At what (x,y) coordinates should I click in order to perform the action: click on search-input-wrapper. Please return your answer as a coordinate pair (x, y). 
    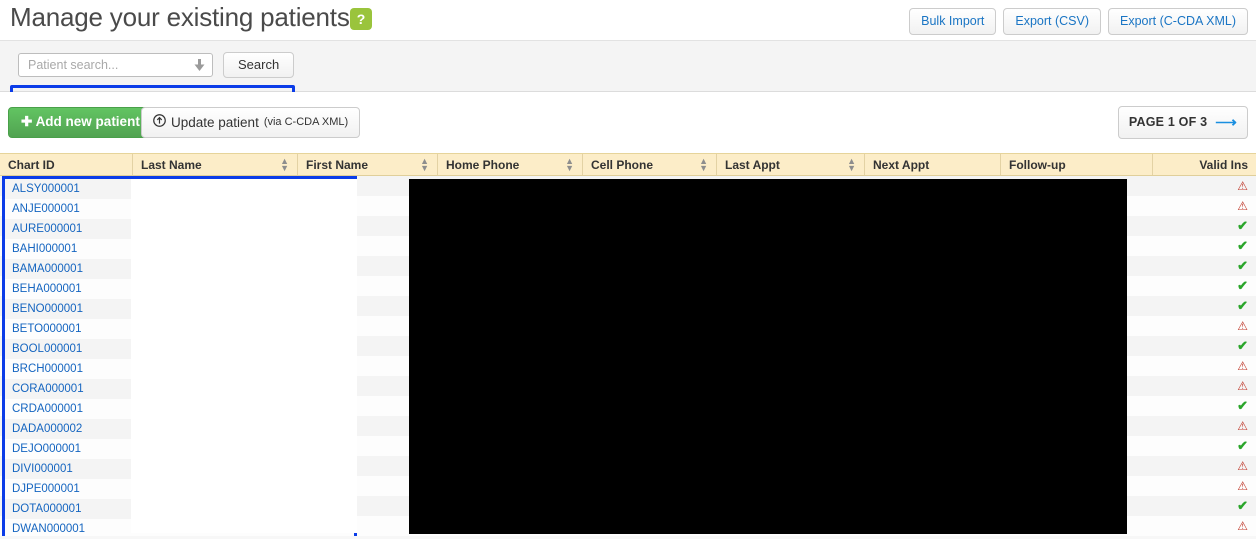
    Looking at the image, I should click on (115, 65).